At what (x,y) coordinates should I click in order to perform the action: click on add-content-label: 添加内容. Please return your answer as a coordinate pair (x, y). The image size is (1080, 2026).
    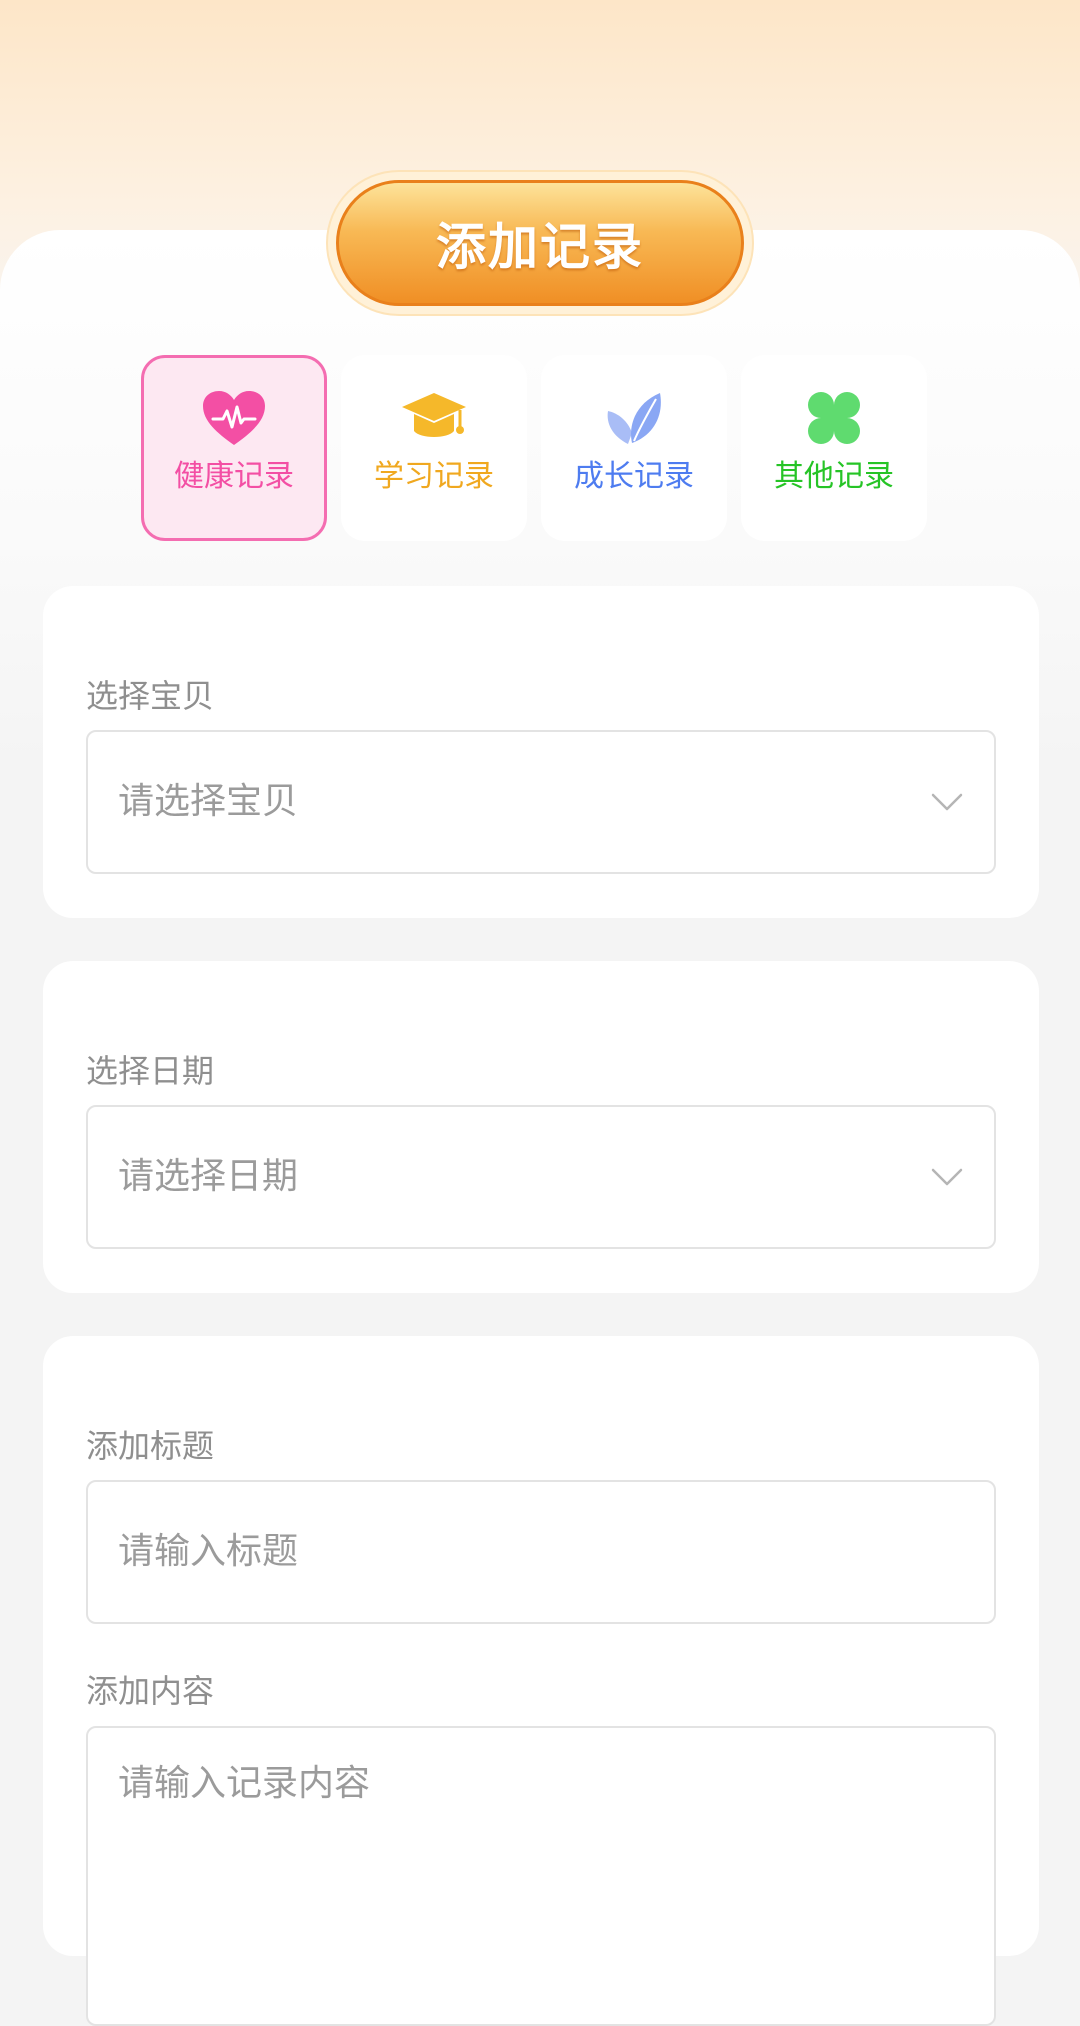
    Looking at the image, I should click on (150, 1691).